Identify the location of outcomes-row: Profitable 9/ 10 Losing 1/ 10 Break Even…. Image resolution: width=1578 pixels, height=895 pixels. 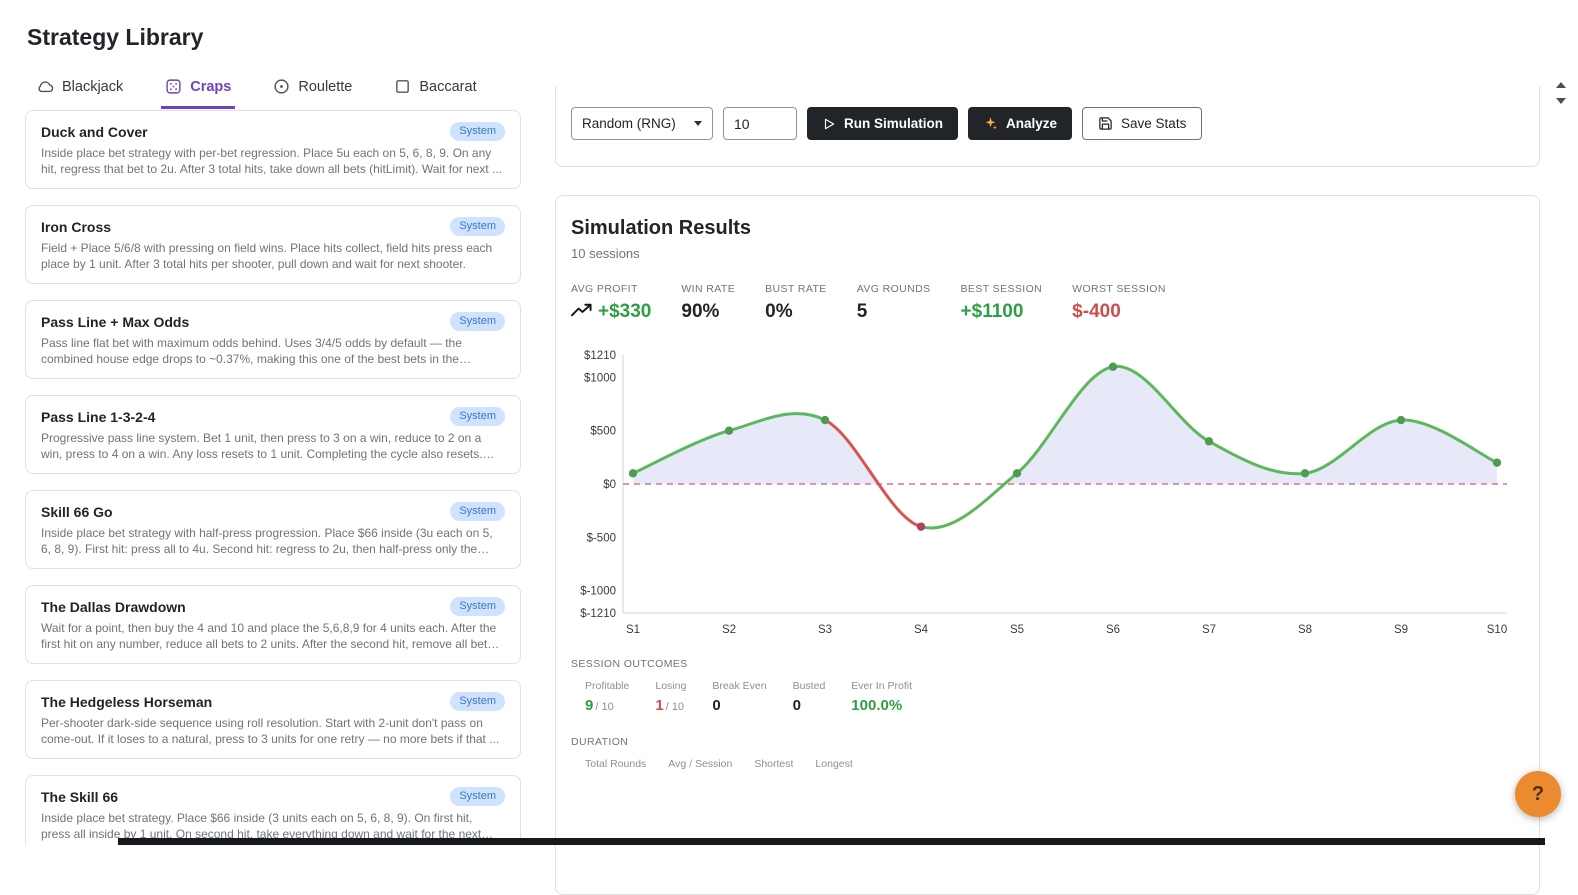
(1047, 697).